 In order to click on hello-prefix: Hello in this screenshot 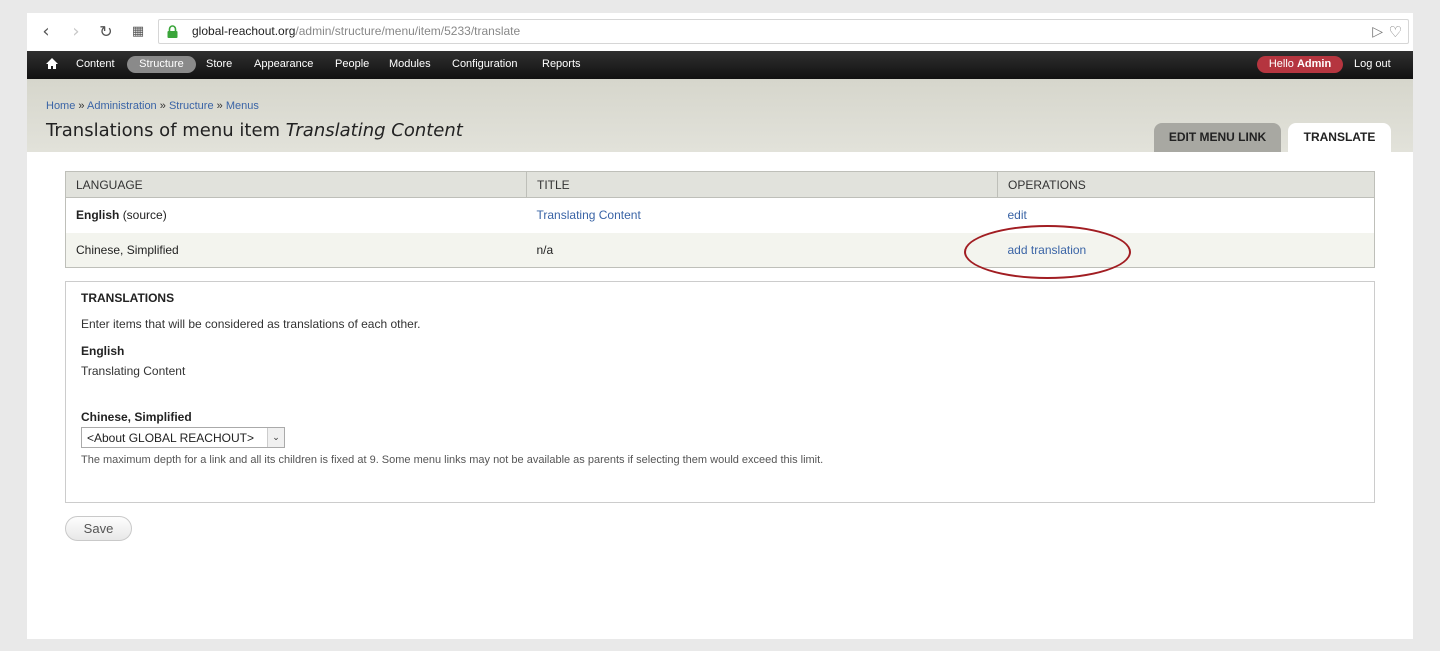, I will do `click(1281, 64)`.